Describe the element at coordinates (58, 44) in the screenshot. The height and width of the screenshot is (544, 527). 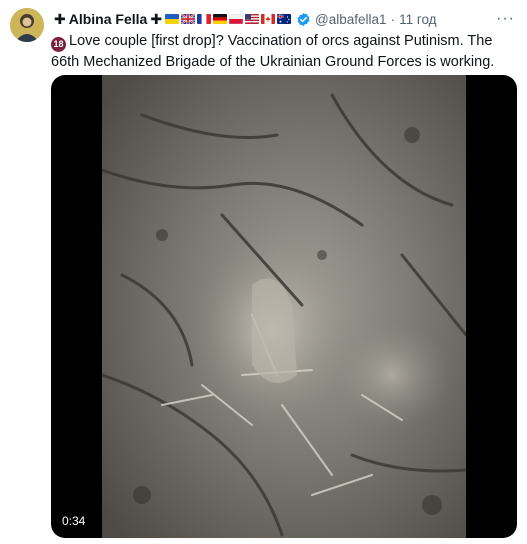
I see `age-restriction-badge: 18` at that location.